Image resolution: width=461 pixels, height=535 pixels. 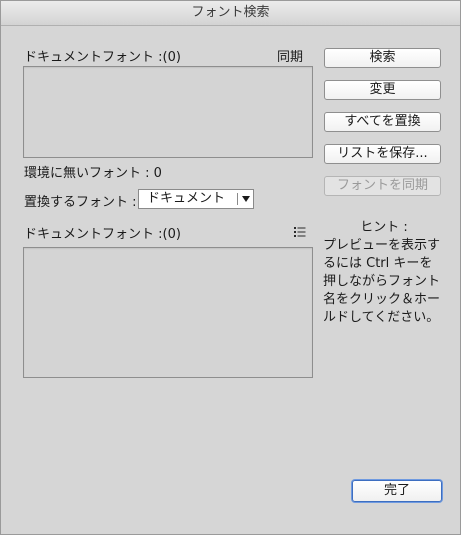 What do you see at coordinates (290, 57) in the screenshot?
I see `sync-label: 同期` at bounding box center [290, 57].